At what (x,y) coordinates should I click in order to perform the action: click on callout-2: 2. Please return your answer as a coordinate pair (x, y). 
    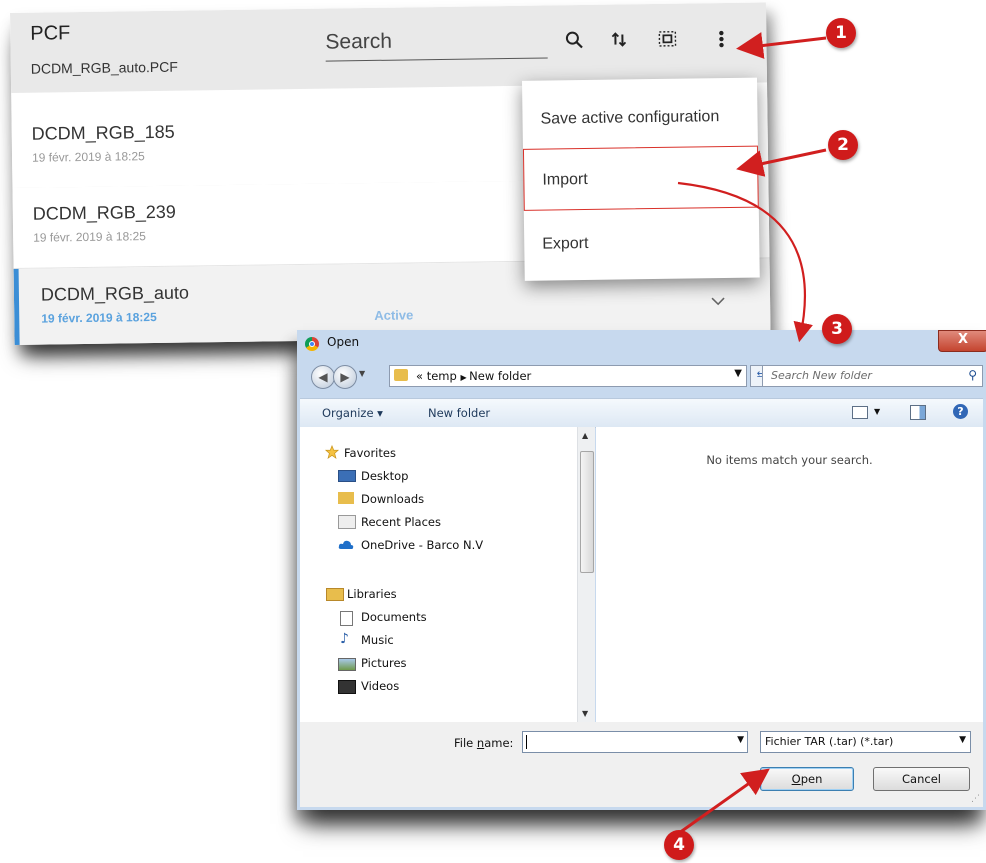
    Looking at the image, I should click on (843, 145).